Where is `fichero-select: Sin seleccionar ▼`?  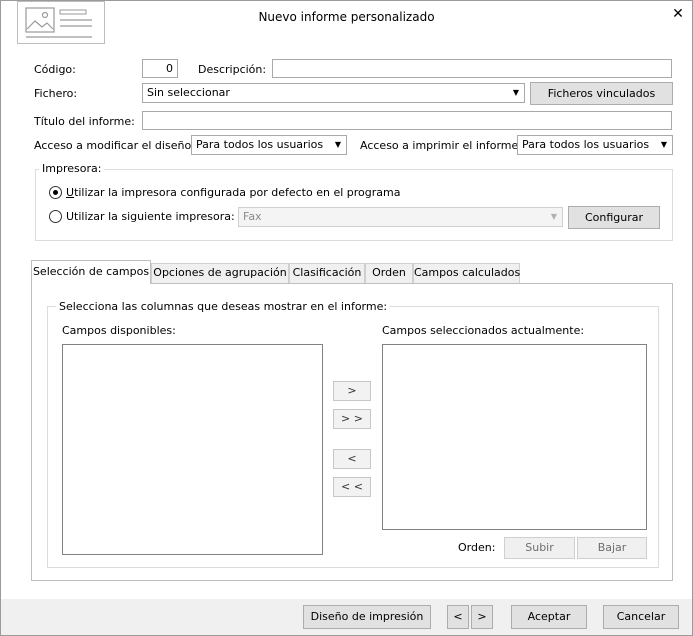 fichero-select: Sin seleccionar ▼ is located at coordinates (333, 93).